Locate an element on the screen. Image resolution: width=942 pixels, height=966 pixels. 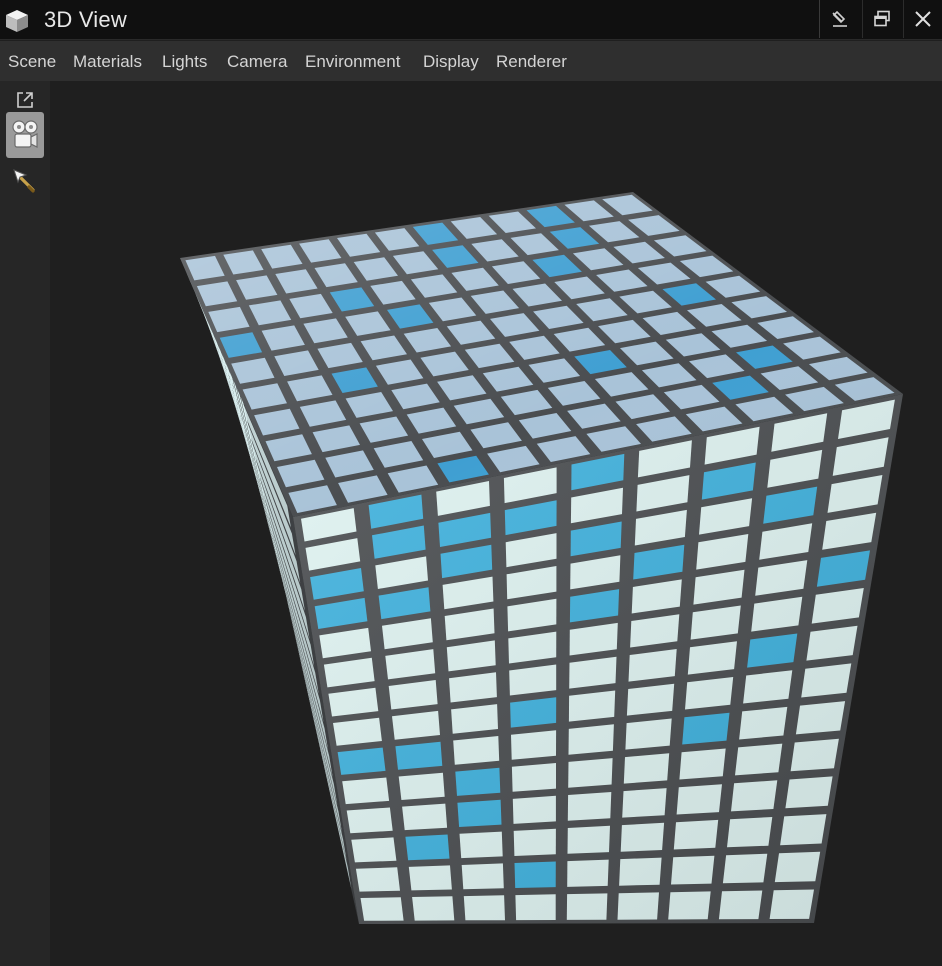
menu-scene: Scene is located at coordinates (32, 62).